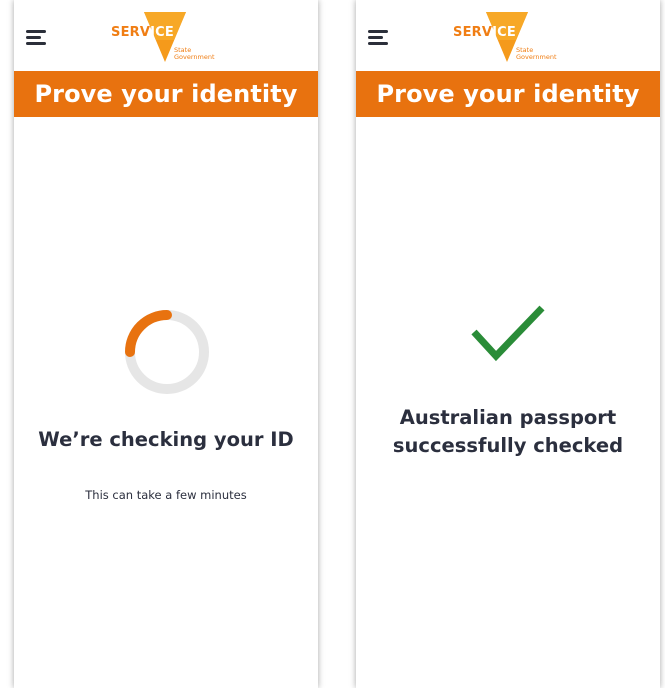 The width and height of the screenshot is (665, 688). I want to click on checkmark-icon, so click(508, 333).